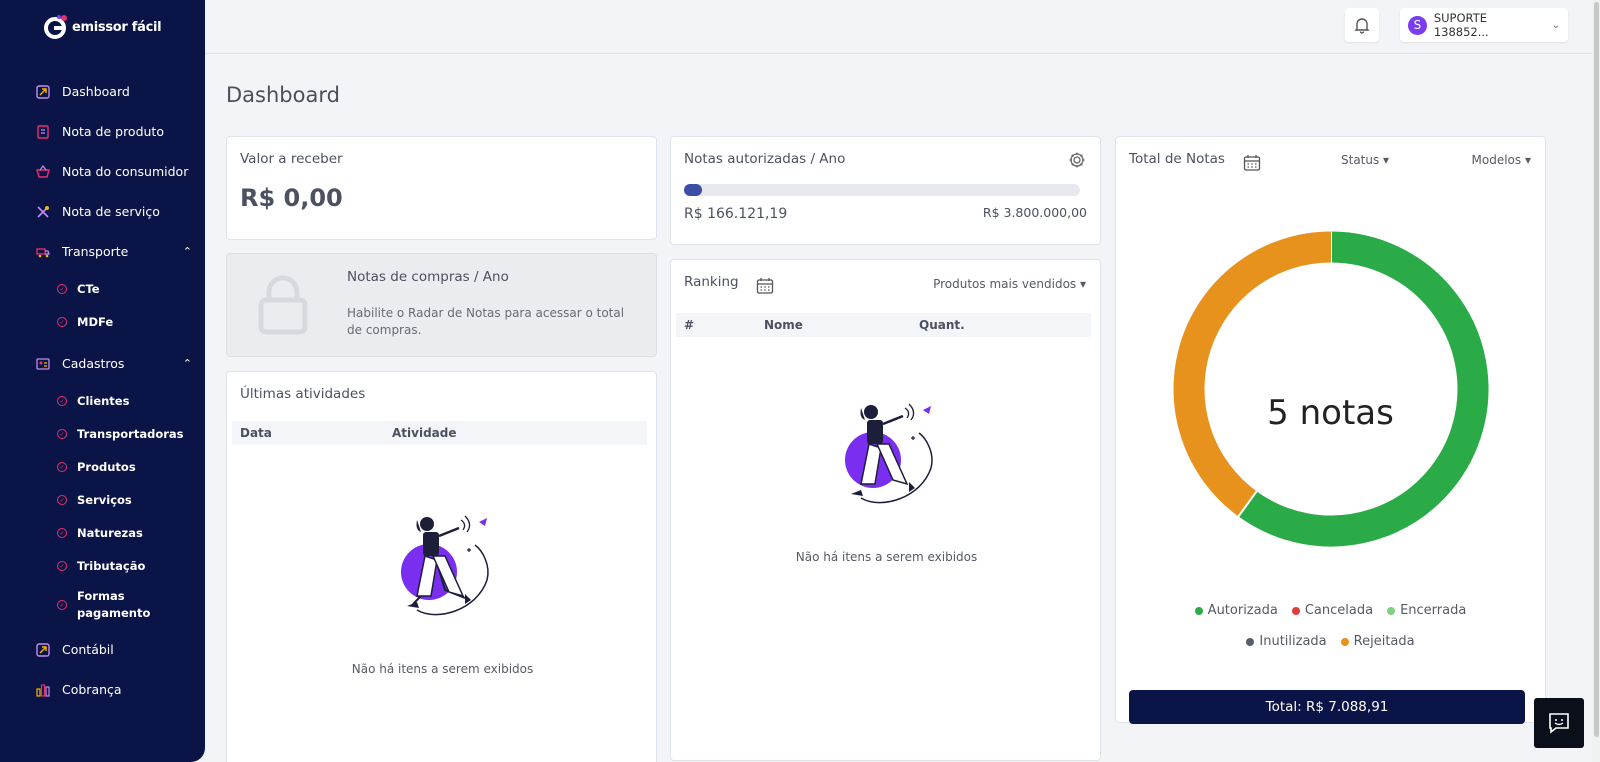  What do you see at coordinates (114, 363) in the screenshot?
I see `sidebar-item-cadastros: Cadastros ⌃` at bounding box center [114, 363].